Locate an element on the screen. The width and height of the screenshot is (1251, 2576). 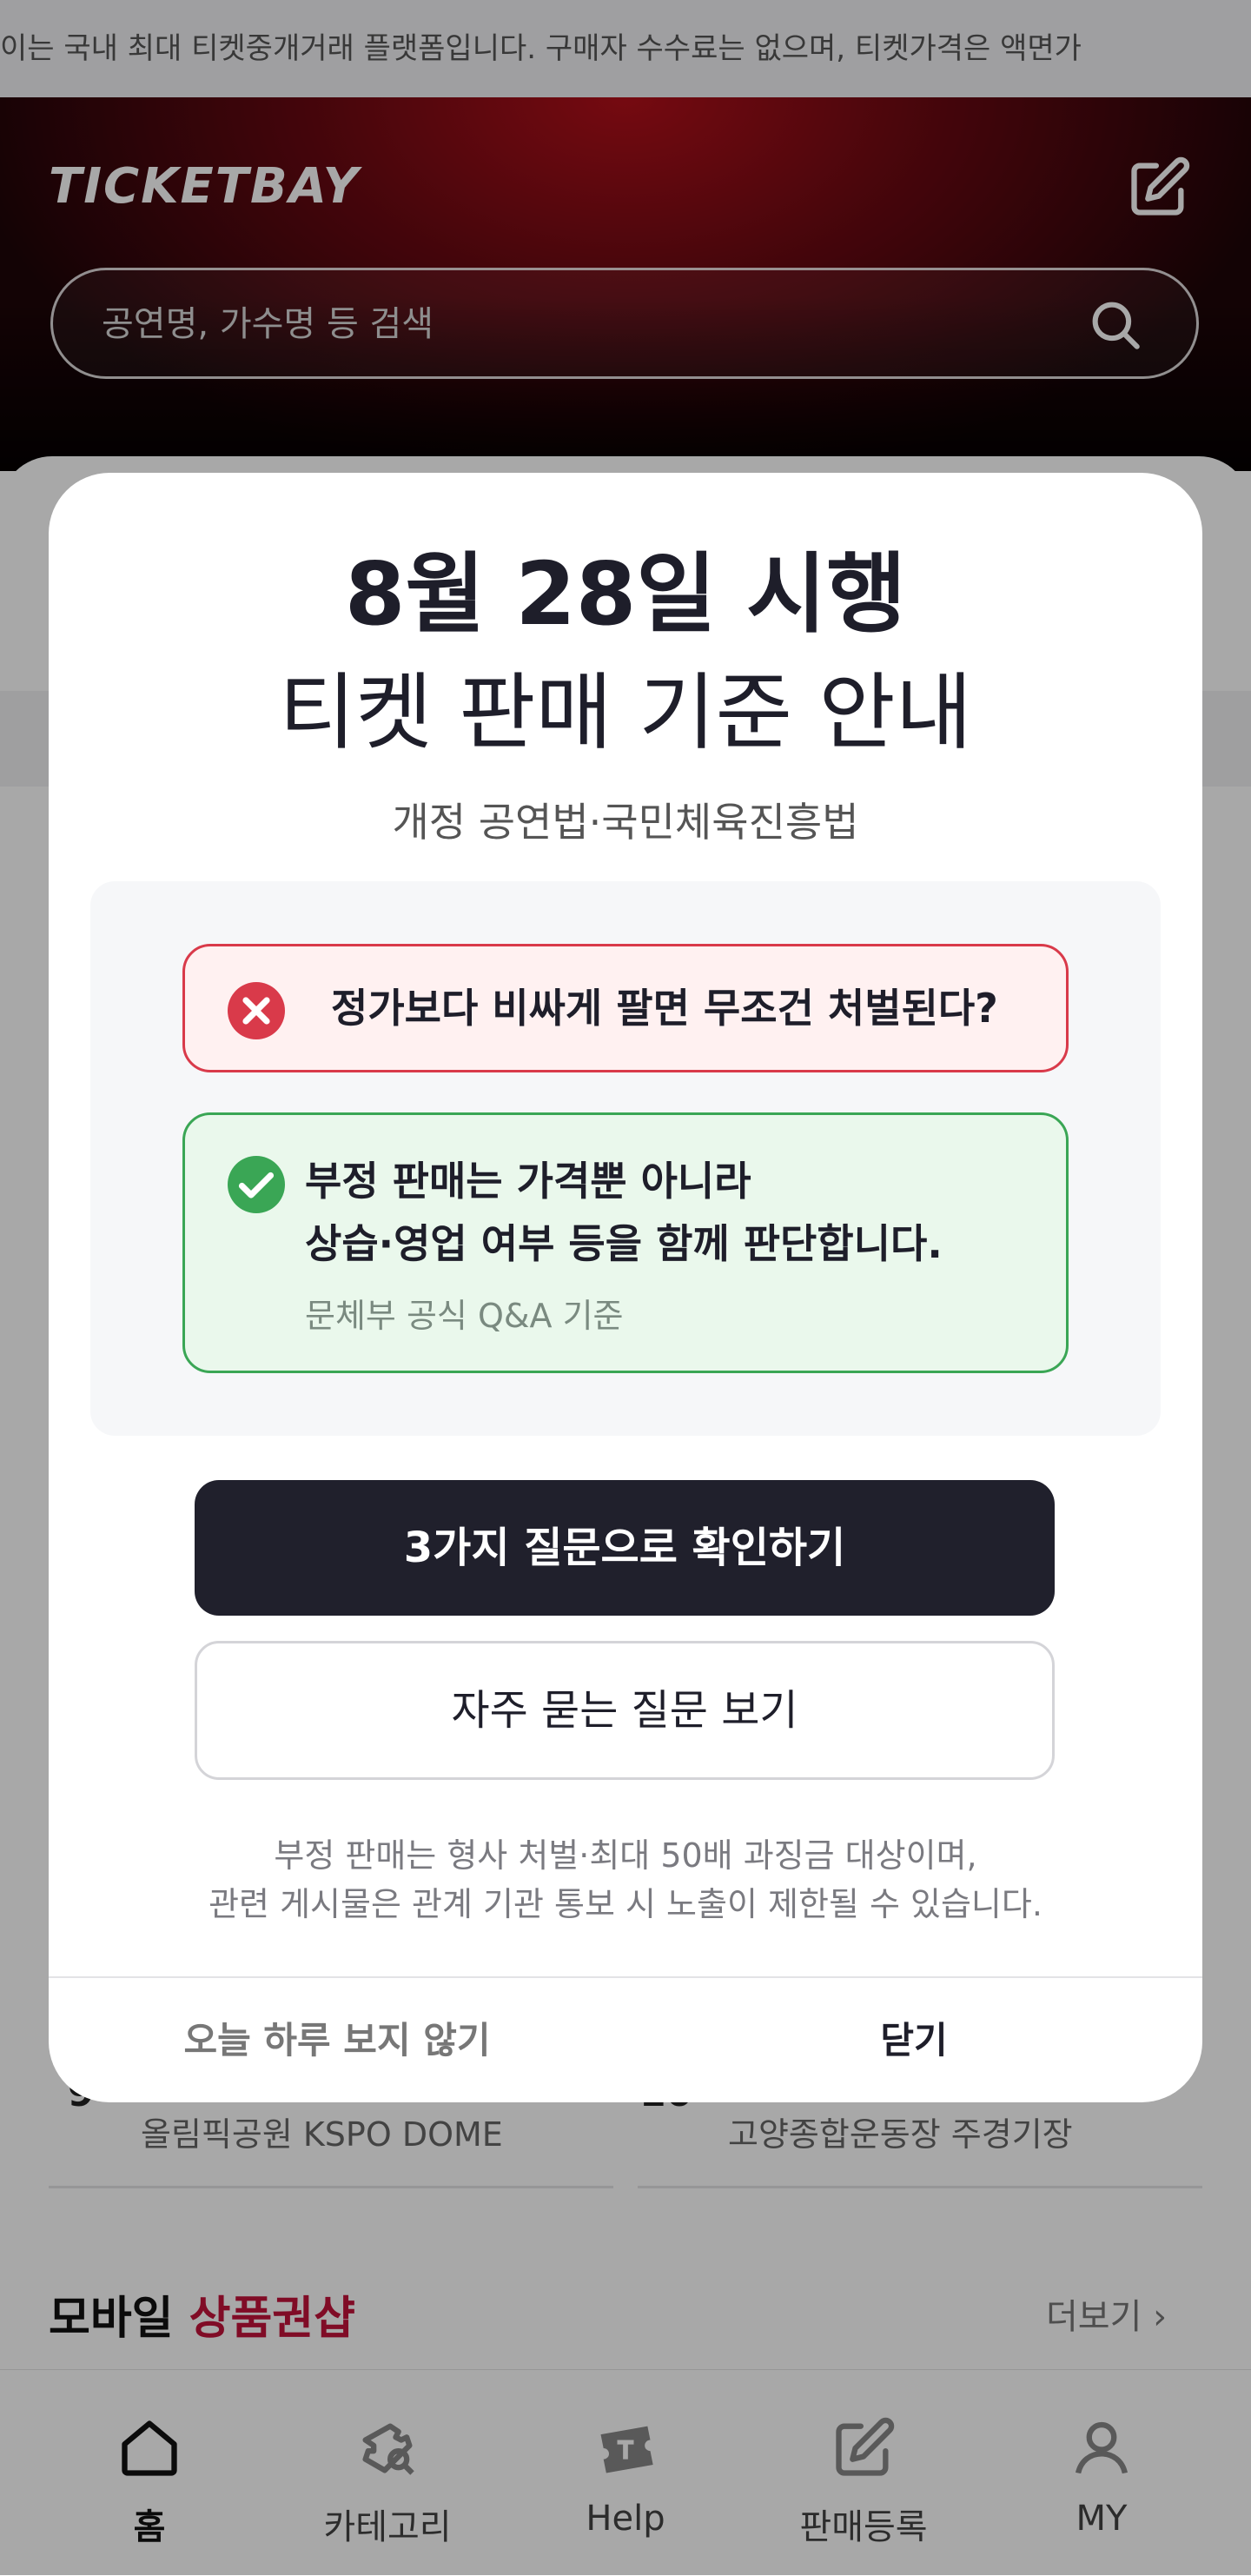
dont-show-today-button: 오늘 하루 보지 않기 is located at coordinates (337, 2040).